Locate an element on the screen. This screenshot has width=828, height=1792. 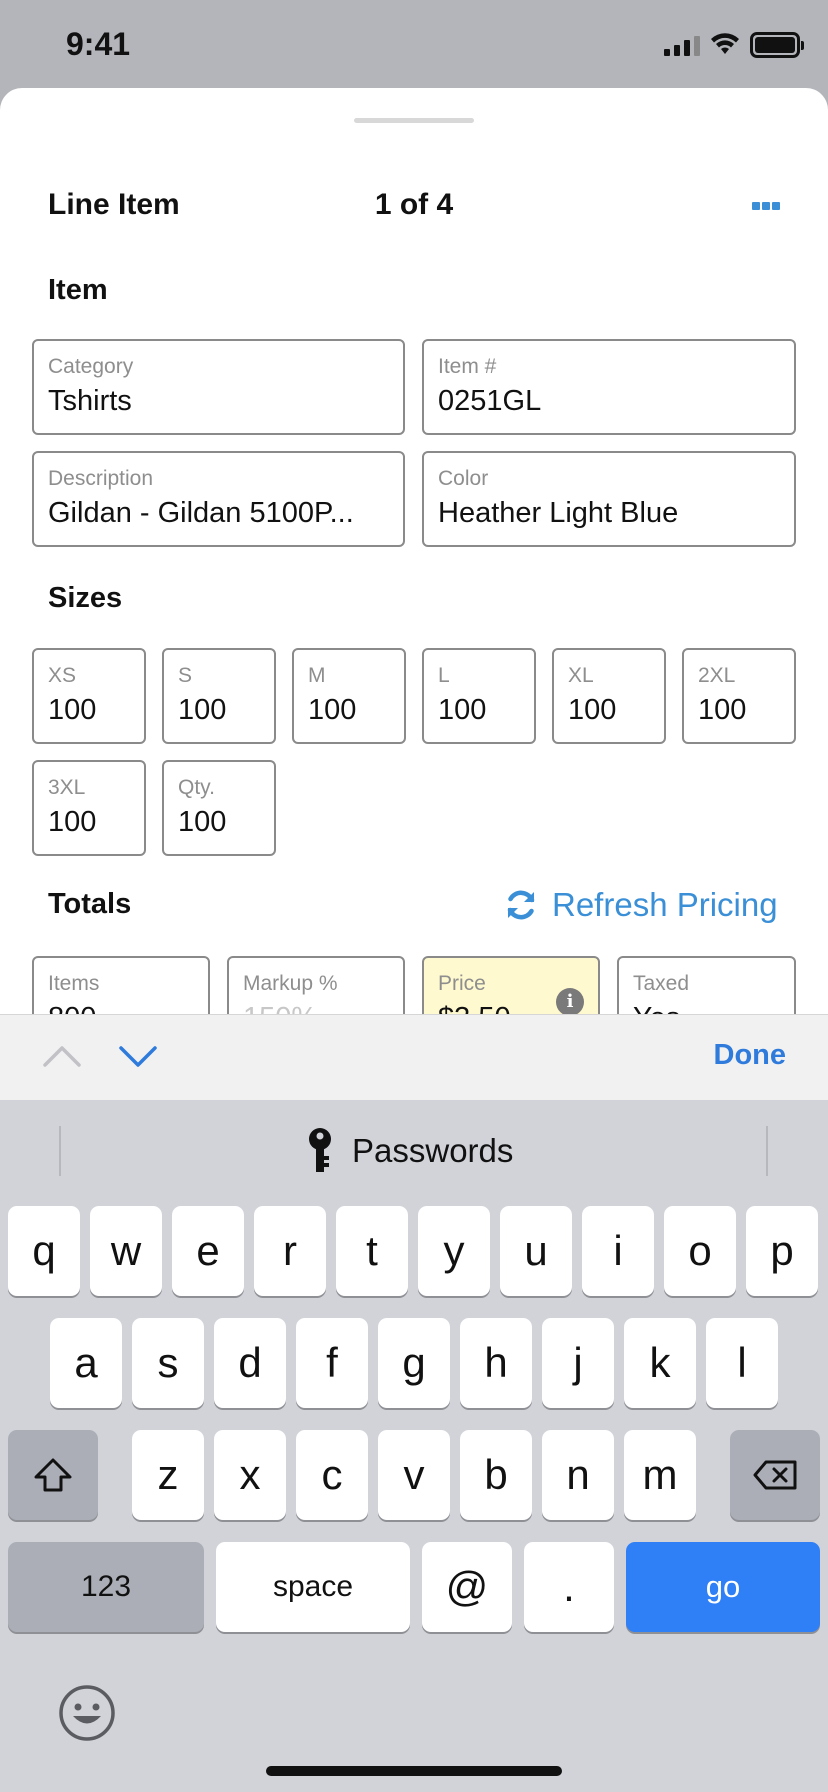
key-f: f is located at coordinates (332, 1363).